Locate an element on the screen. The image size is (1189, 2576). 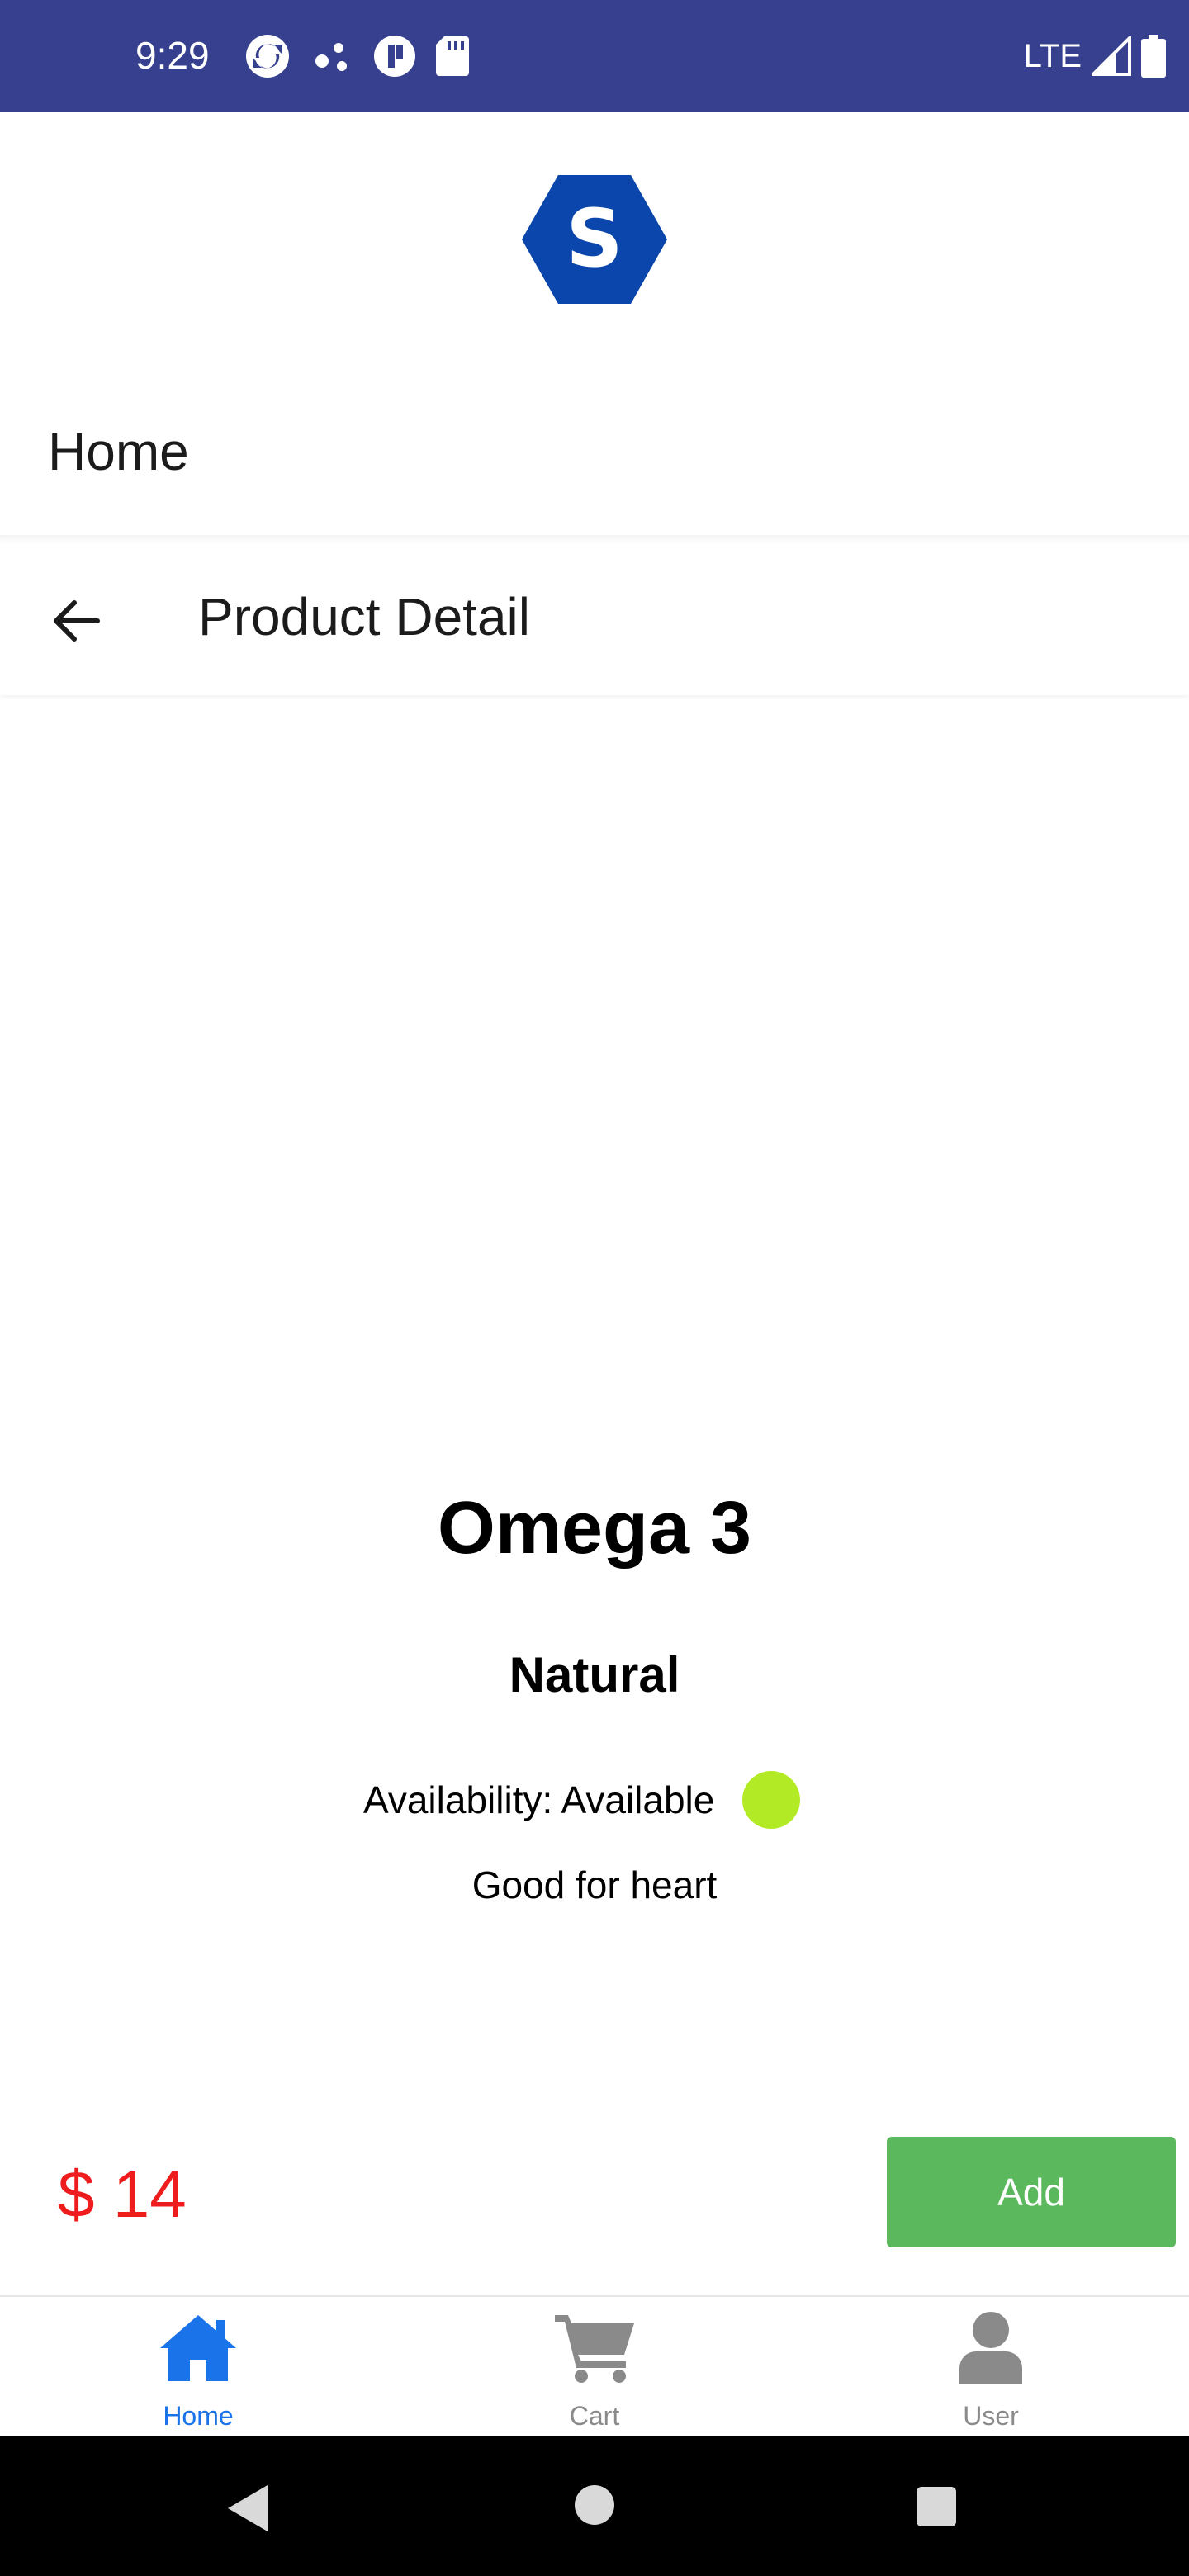
availability-row: Availability: Available is located at coordinates (582, 1800).